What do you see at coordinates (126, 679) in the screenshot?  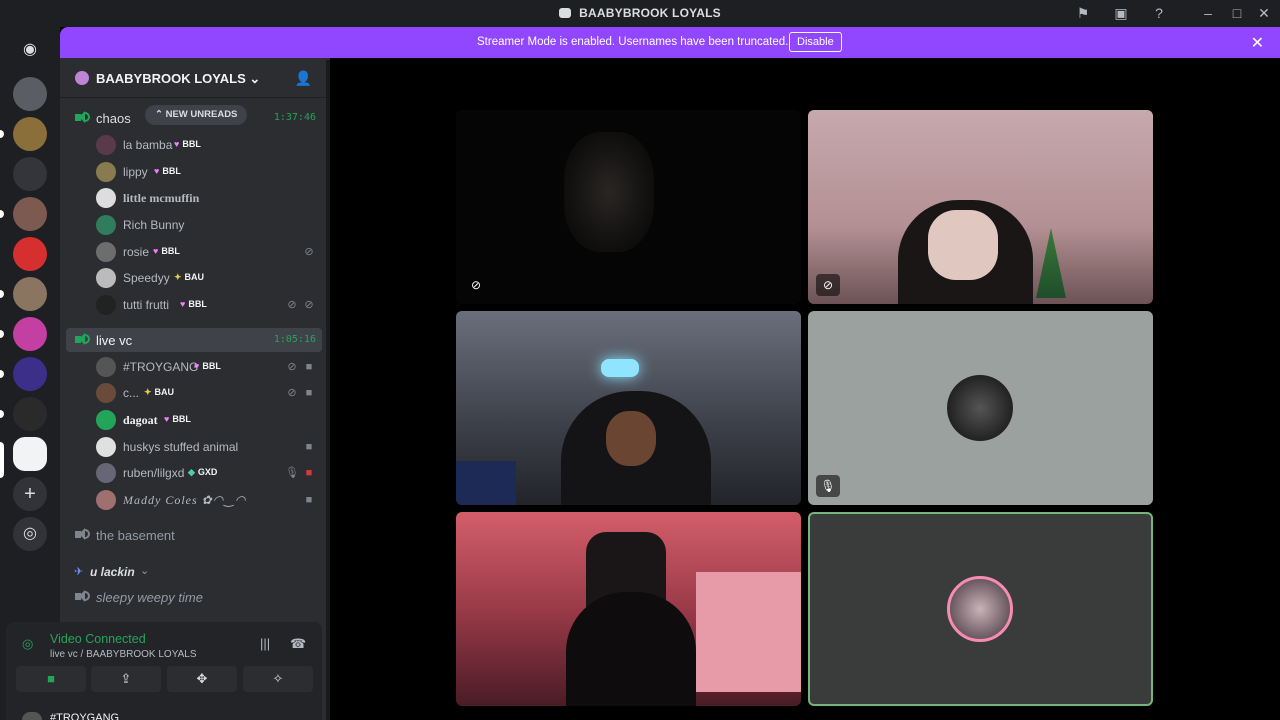 I see `screen-share-button: ⇪` at bounding box center [126, 679].